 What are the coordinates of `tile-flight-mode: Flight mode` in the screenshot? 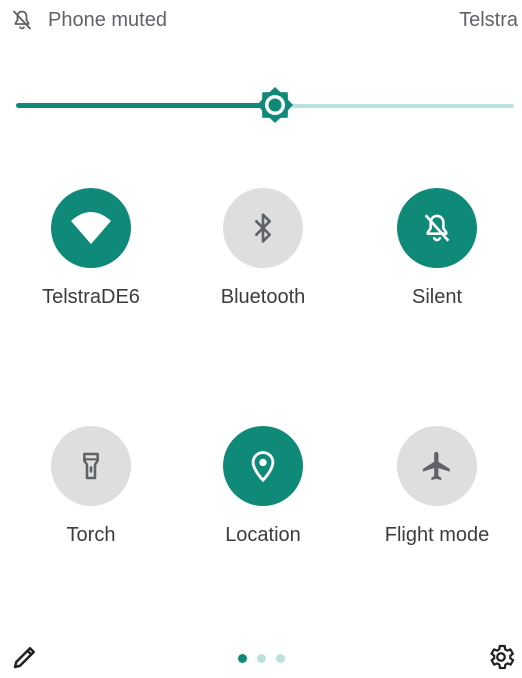 It's located at (436, 501).